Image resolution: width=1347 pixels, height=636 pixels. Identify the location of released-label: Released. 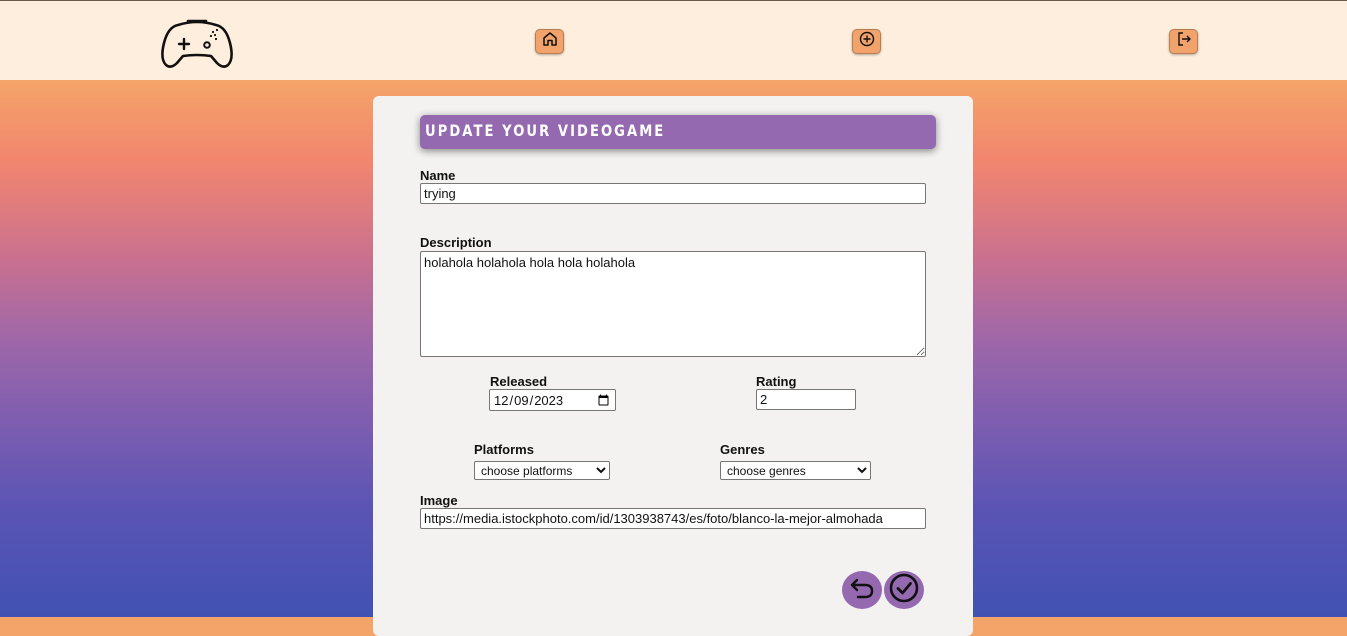
(519, 381).